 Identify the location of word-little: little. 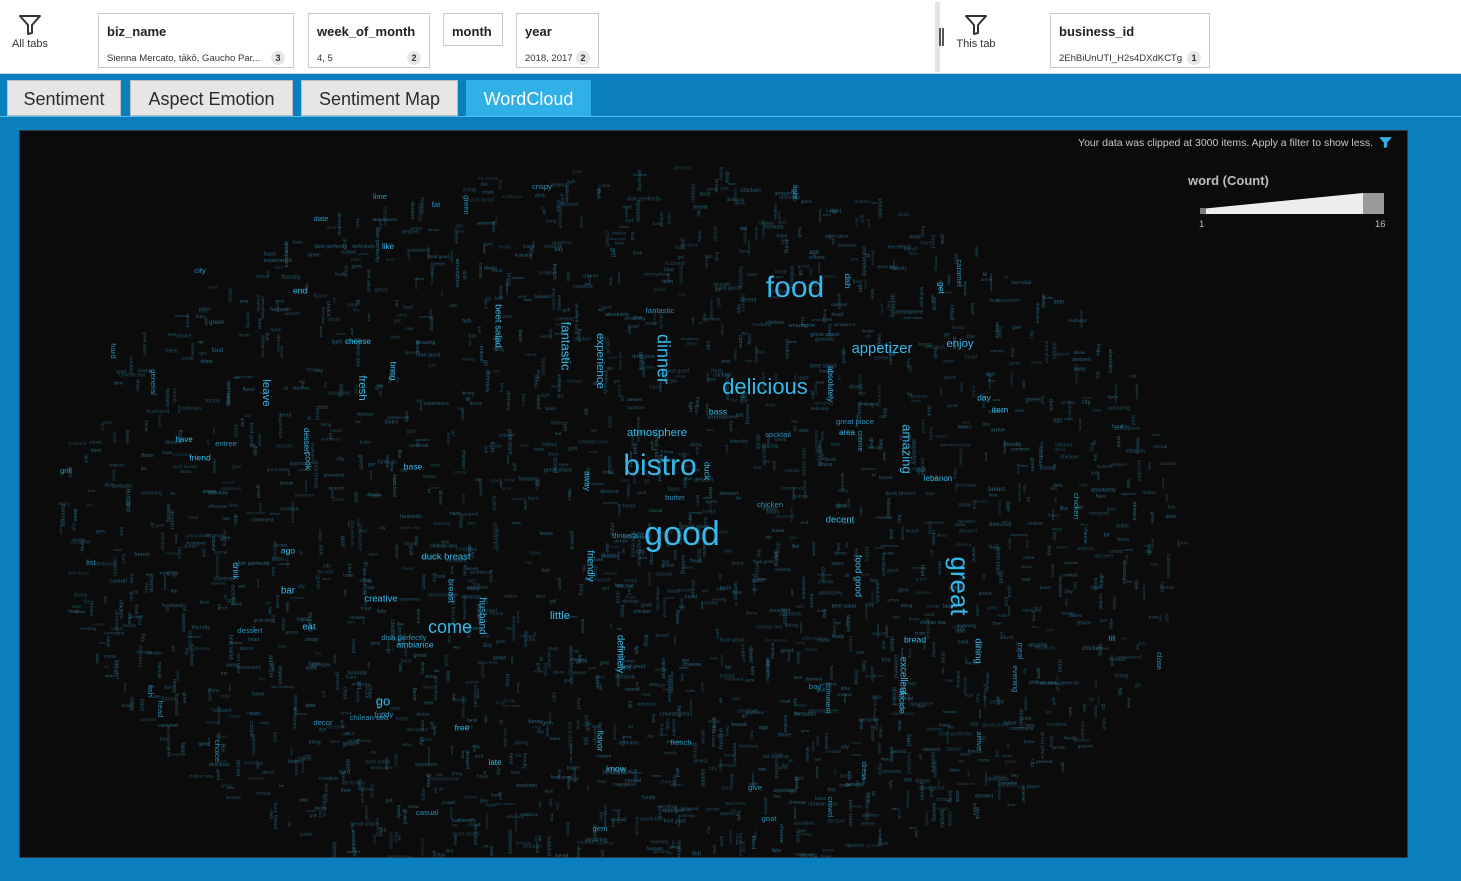
(560, 616).